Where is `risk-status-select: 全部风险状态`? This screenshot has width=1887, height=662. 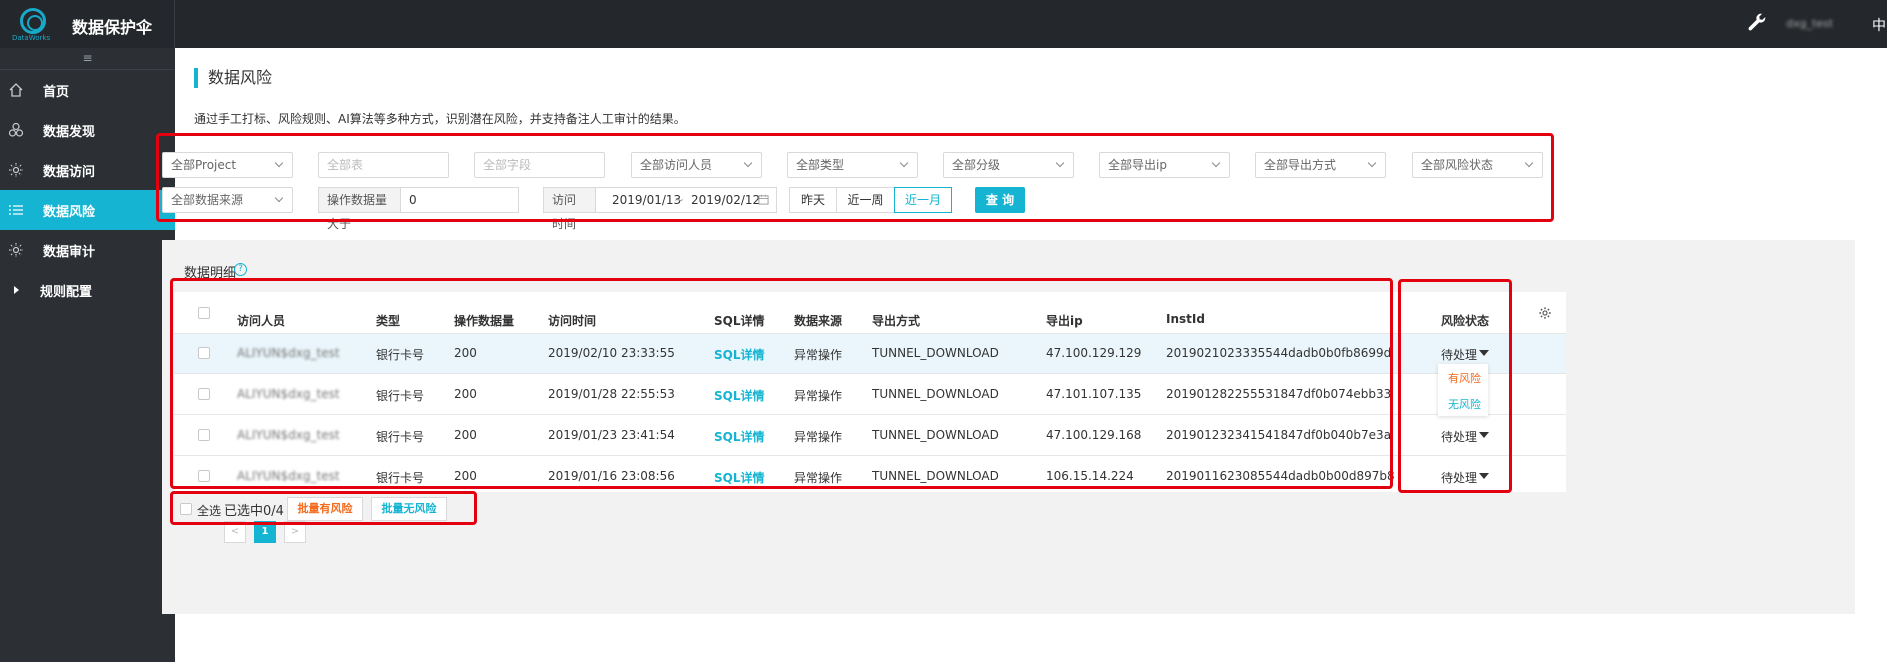 risk-status-select: 全部风险状态 is located at coordinates (1477, 165).